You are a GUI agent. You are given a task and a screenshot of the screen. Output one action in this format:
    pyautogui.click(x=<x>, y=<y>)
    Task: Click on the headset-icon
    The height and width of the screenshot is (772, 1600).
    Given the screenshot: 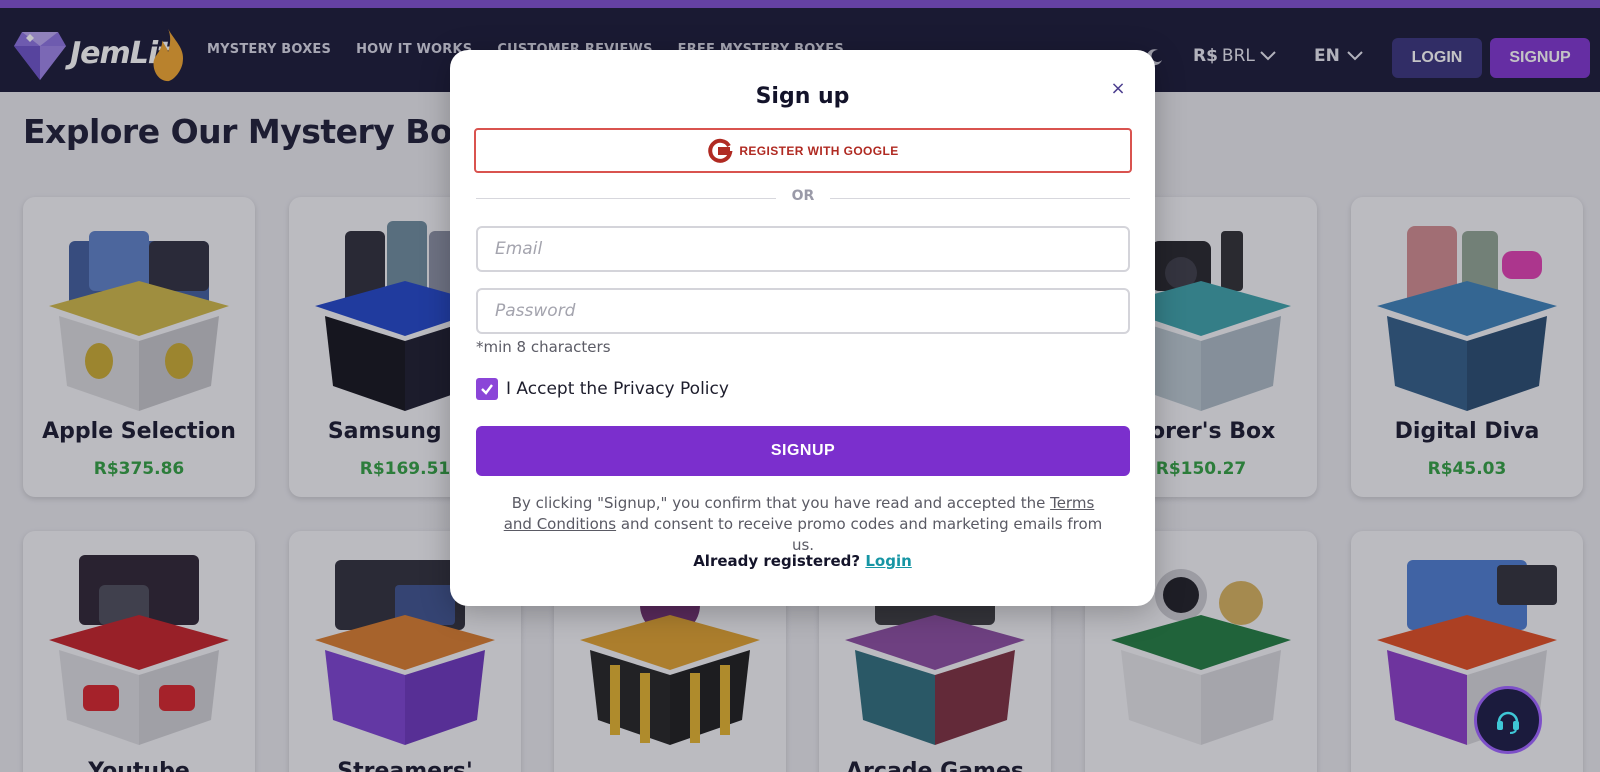 What is the action you would take?
    pyautogui.click(x=1508, y=722)
    